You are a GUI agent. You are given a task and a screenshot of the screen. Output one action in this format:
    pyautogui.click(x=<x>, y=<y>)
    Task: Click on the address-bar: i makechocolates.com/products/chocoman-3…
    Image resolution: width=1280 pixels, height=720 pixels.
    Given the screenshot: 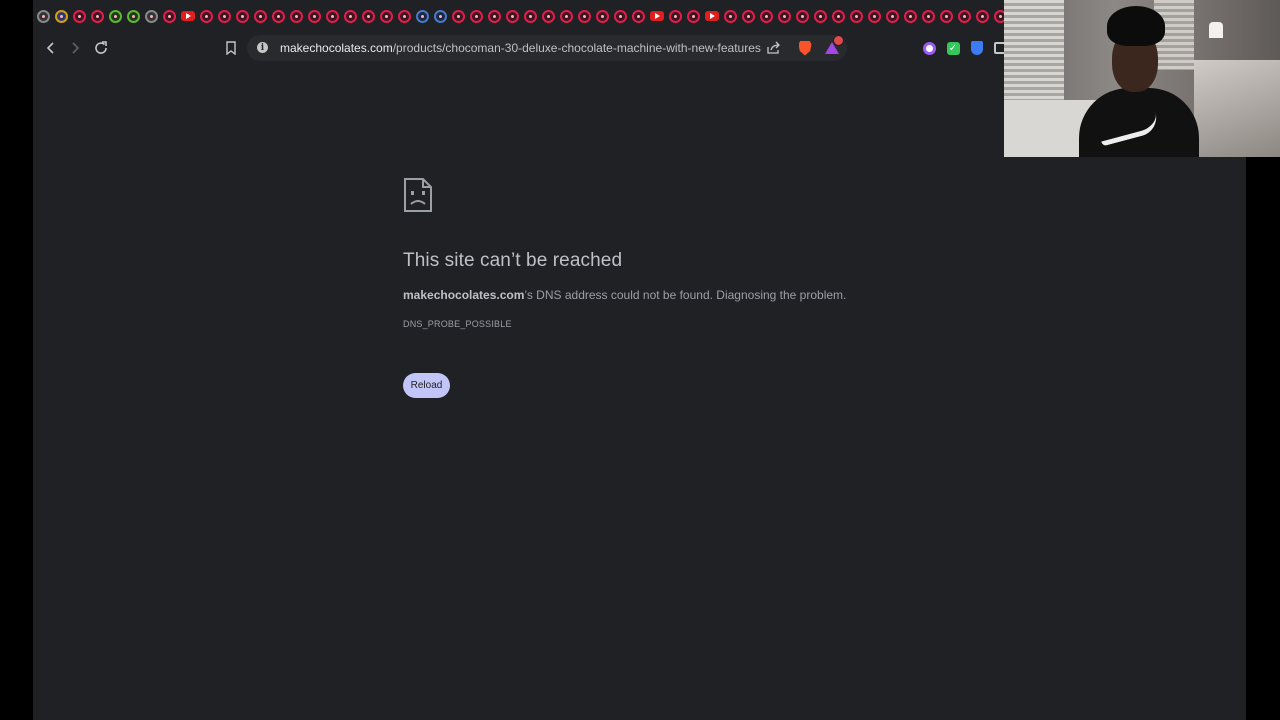 What is the action you would take?
    pyautogui.click(x=547, y=48)
    